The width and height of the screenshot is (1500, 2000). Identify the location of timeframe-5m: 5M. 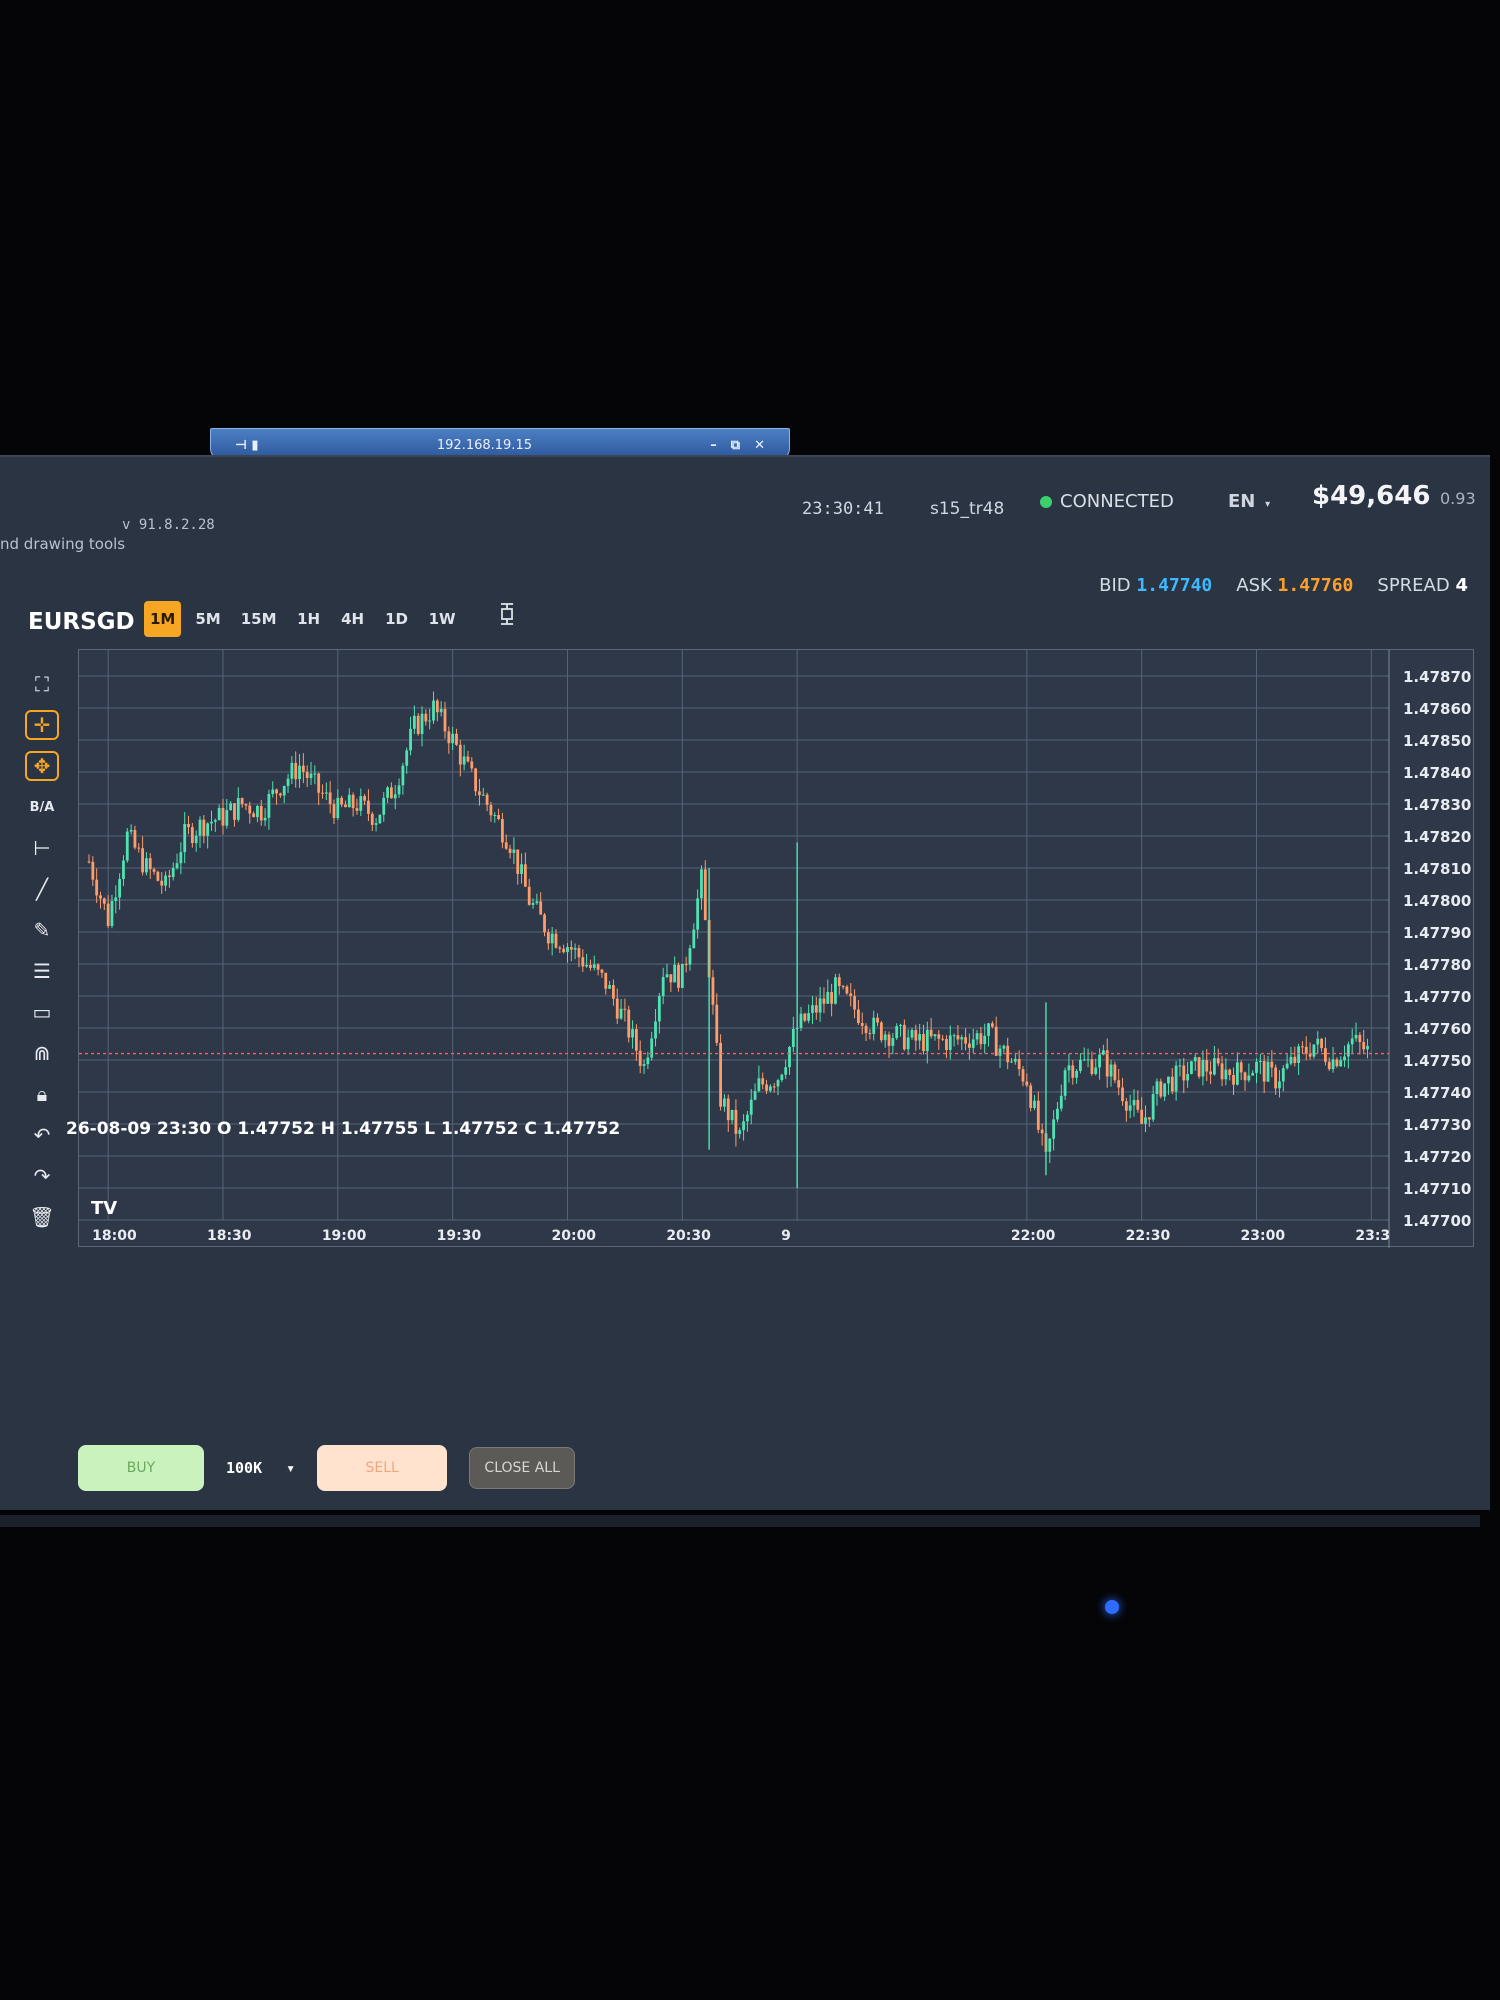
(207, 619).